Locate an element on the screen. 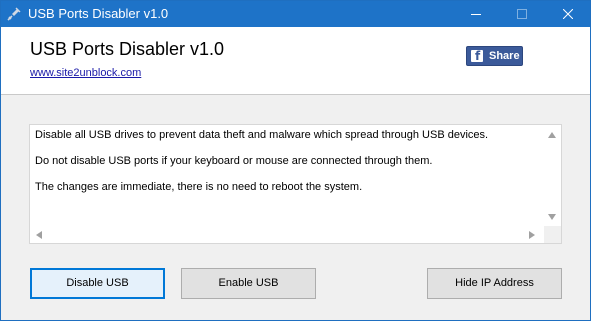 This screenshot has height=321, width=591. maximize-button is located at coordinates (522, 14).